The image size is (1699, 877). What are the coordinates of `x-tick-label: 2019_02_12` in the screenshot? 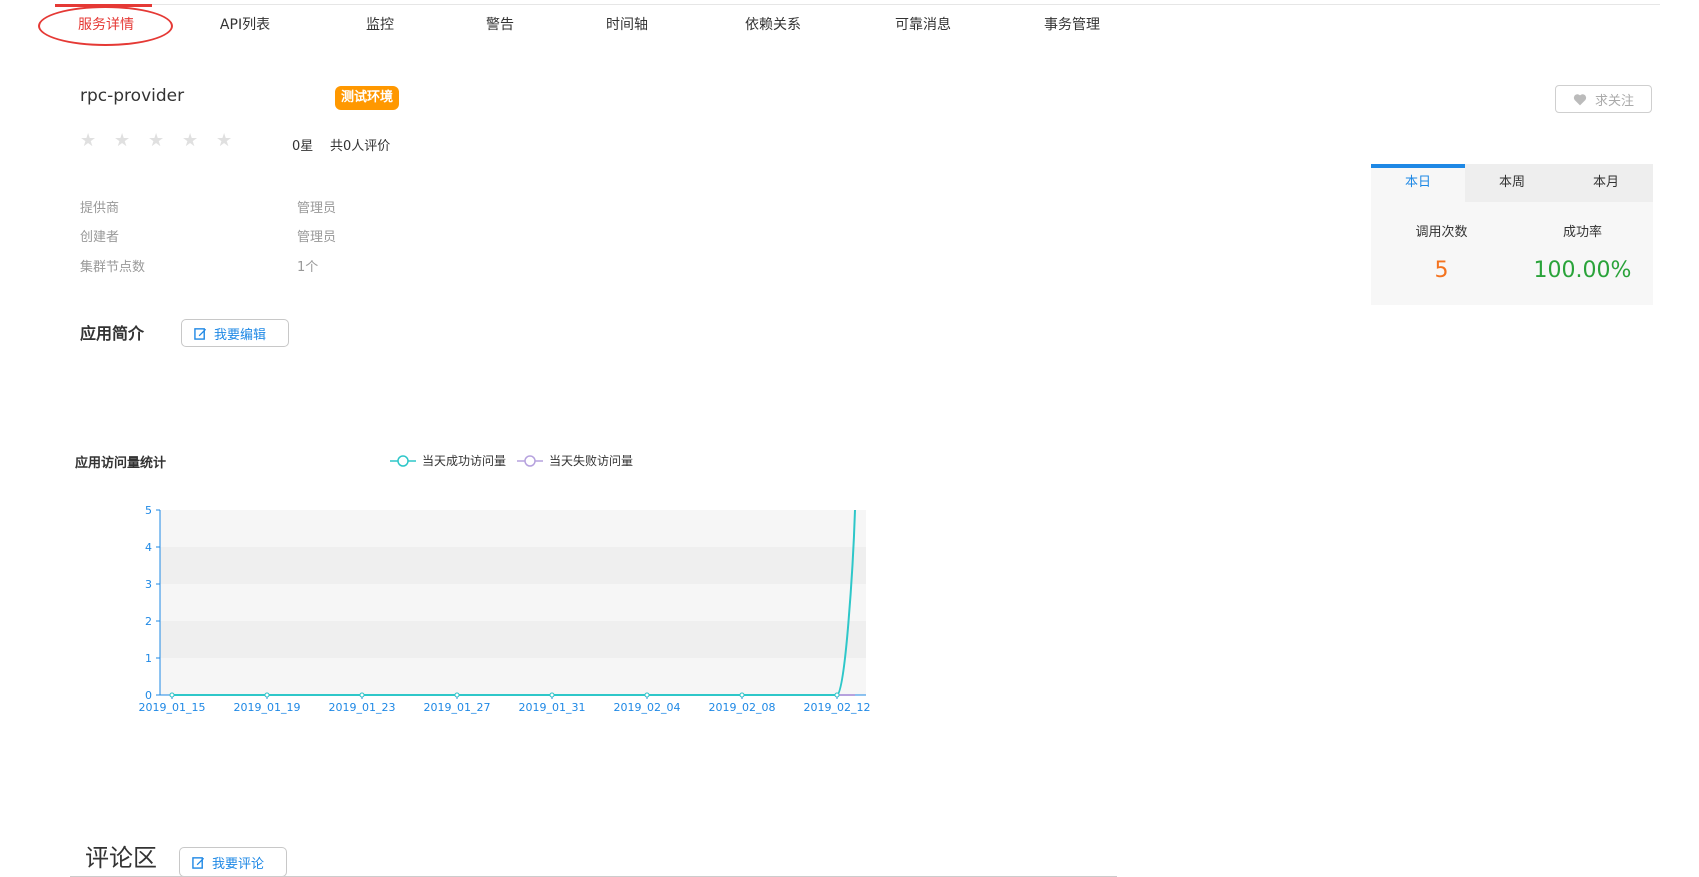 It's located at (837, 707).